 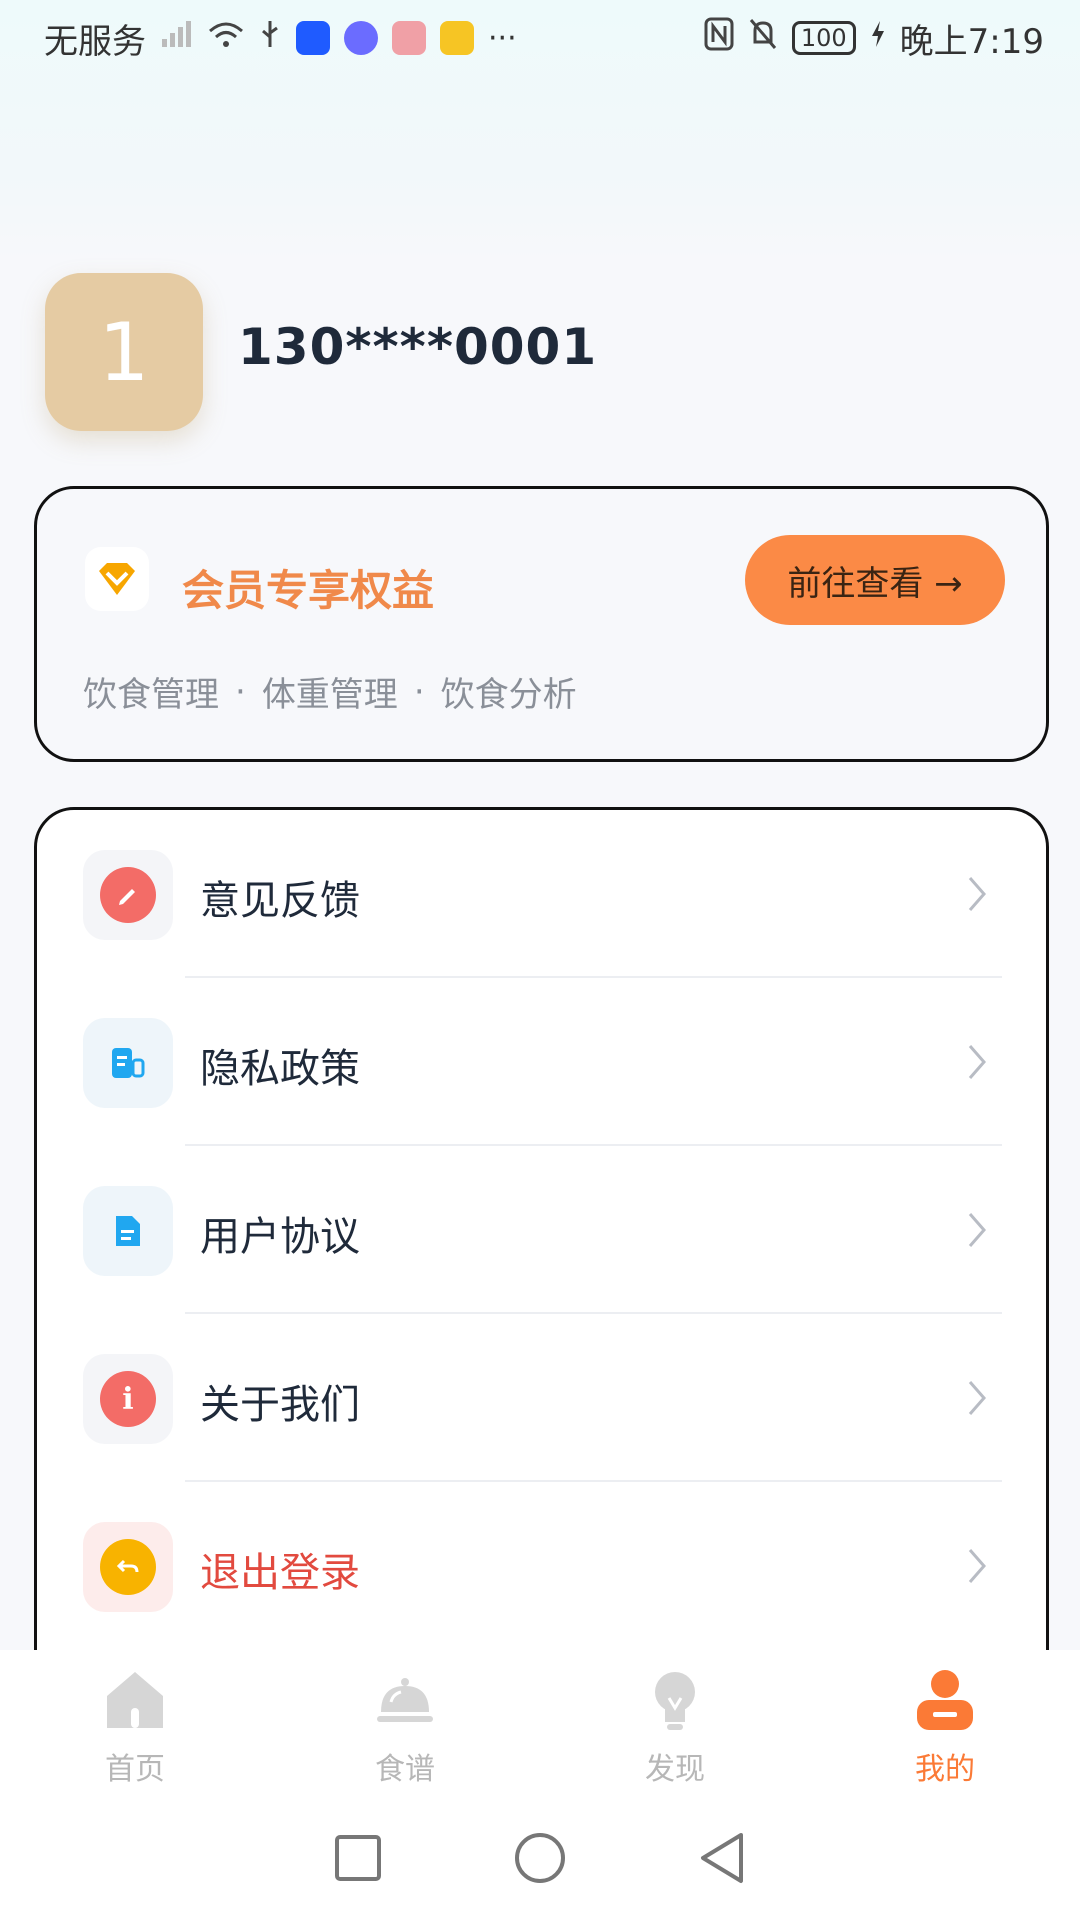 I want to click on vip-card: 会员专享权益 前往查看 → 饮食管理 · 体重管理 · 饮食分析, so click(x=541, y=624).